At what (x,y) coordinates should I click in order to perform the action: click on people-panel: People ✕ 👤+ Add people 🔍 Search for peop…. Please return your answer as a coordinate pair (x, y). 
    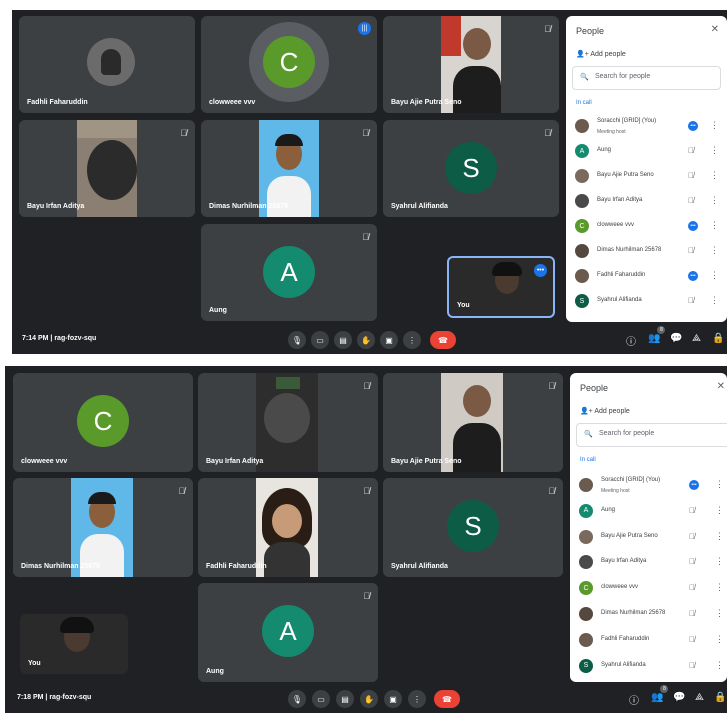
    Looking at the image, I should click on (646, 169).